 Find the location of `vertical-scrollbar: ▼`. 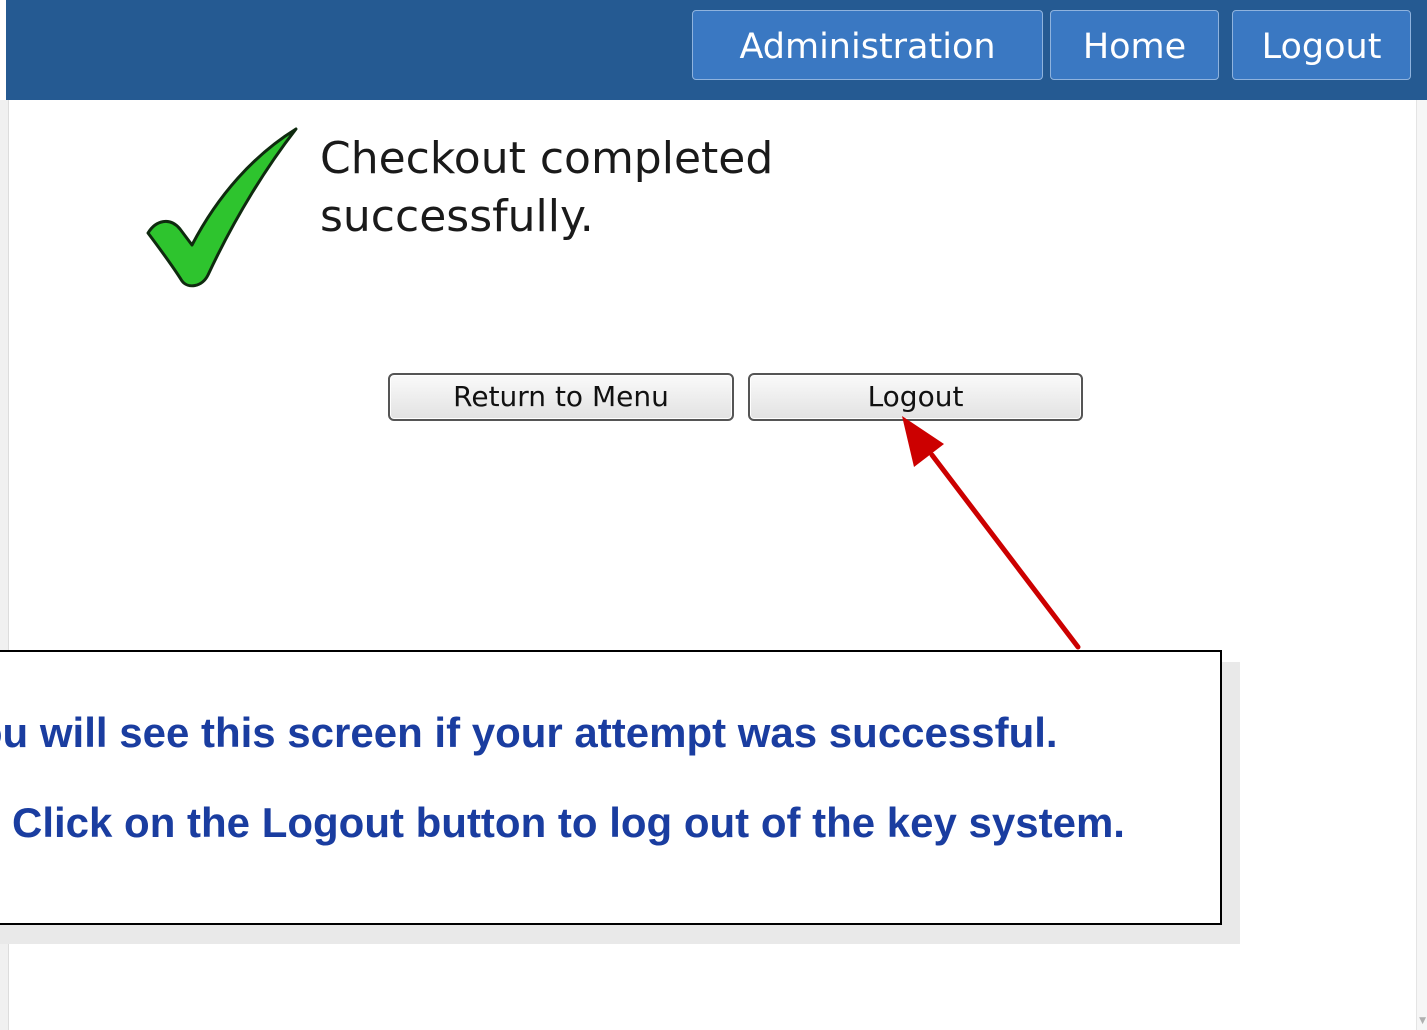

vertical-scrollbar: ▼ is located at coordinates (1421, 565).